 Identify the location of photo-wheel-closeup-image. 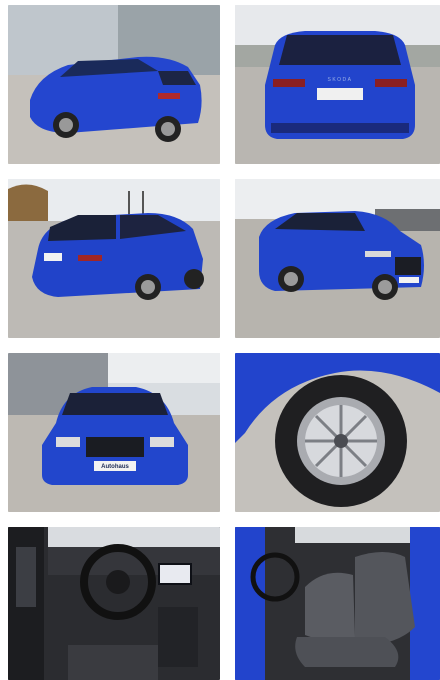
(337, 432).